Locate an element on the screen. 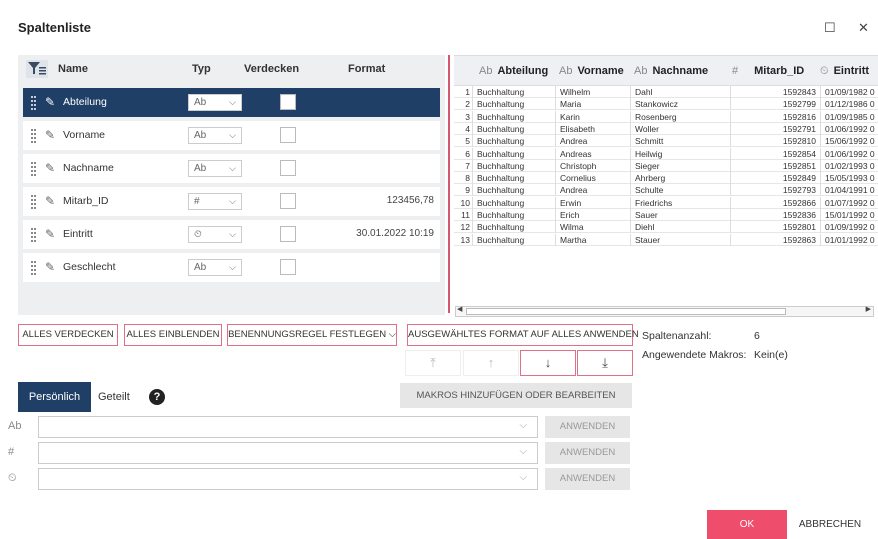 The height and width of the screenshot is (539, 878). panel-splitter is located at coordinates (449, 184).